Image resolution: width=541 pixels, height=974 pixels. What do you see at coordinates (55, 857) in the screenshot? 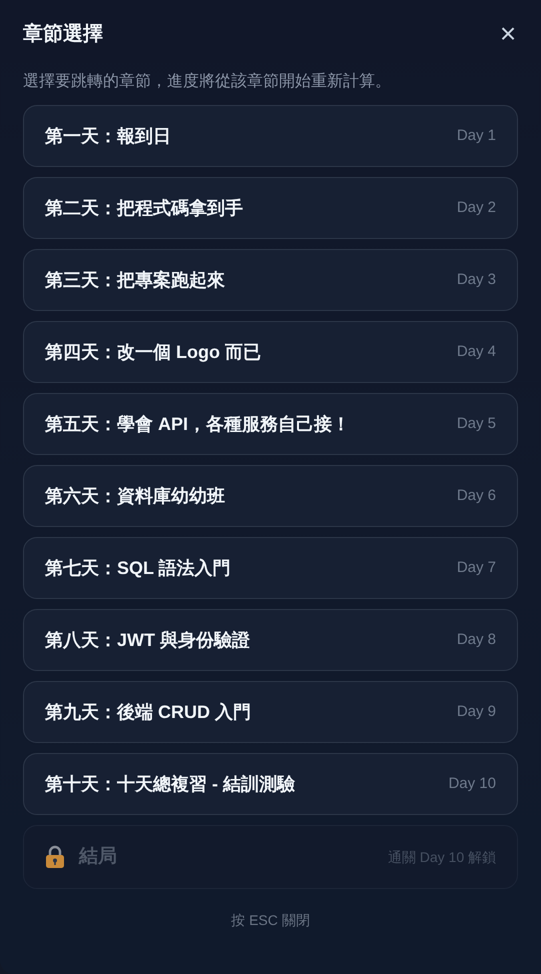
I see `padlock-icon` at bounding box center [55, 857].